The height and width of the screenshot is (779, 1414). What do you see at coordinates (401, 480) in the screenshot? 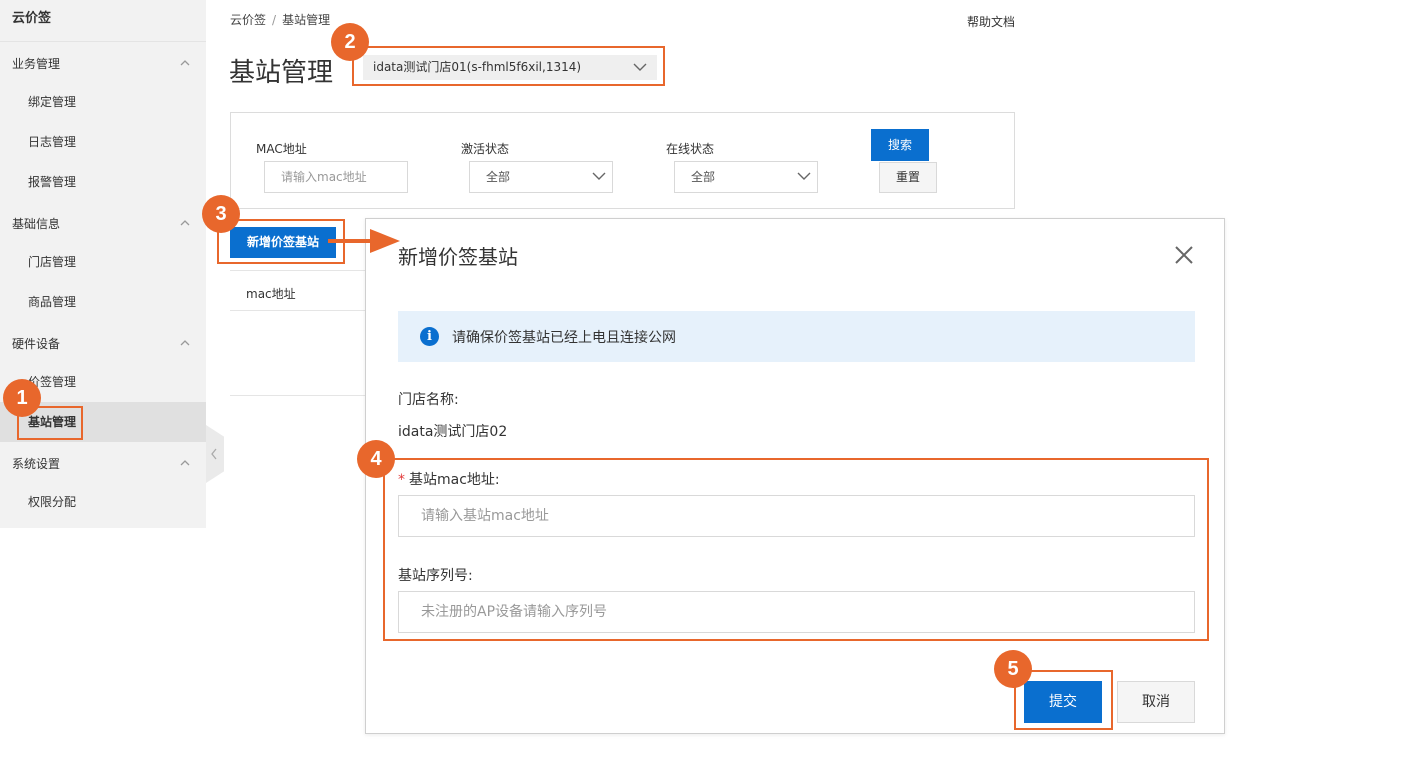
I see `required-mark: *` at bounding box center [401, 480].